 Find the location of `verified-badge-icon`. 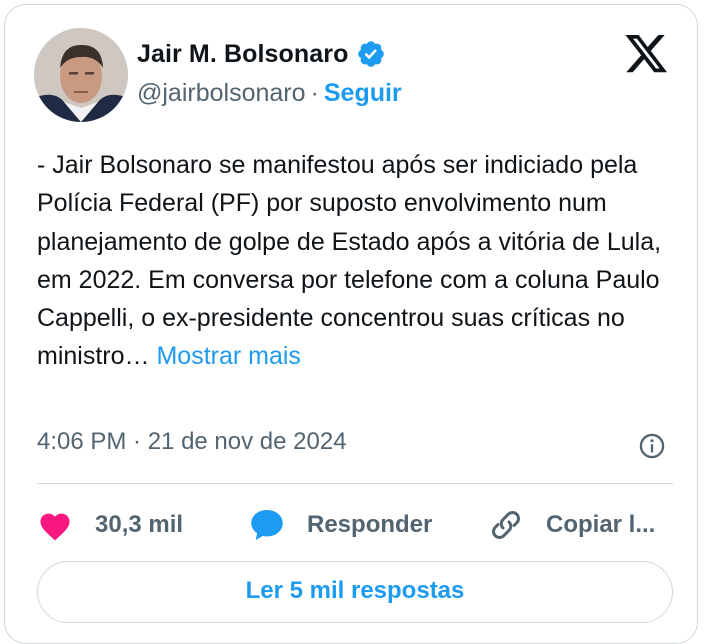

verified-badge-icon is located at coordinates (371, 54).